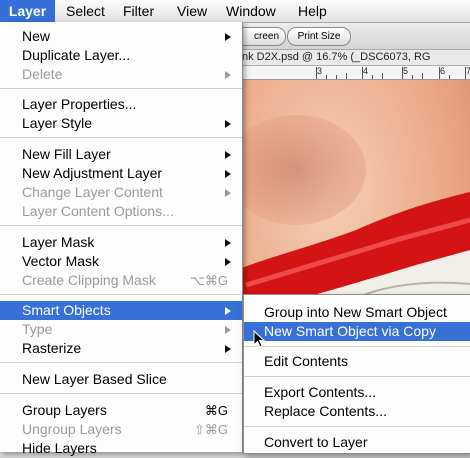 The width and height of the screenshot is (470, 458). Describe the element at coordinates (357, 361) in the screenshot. I see `submenu-item-edit-contents: Edit Contents` at that location.